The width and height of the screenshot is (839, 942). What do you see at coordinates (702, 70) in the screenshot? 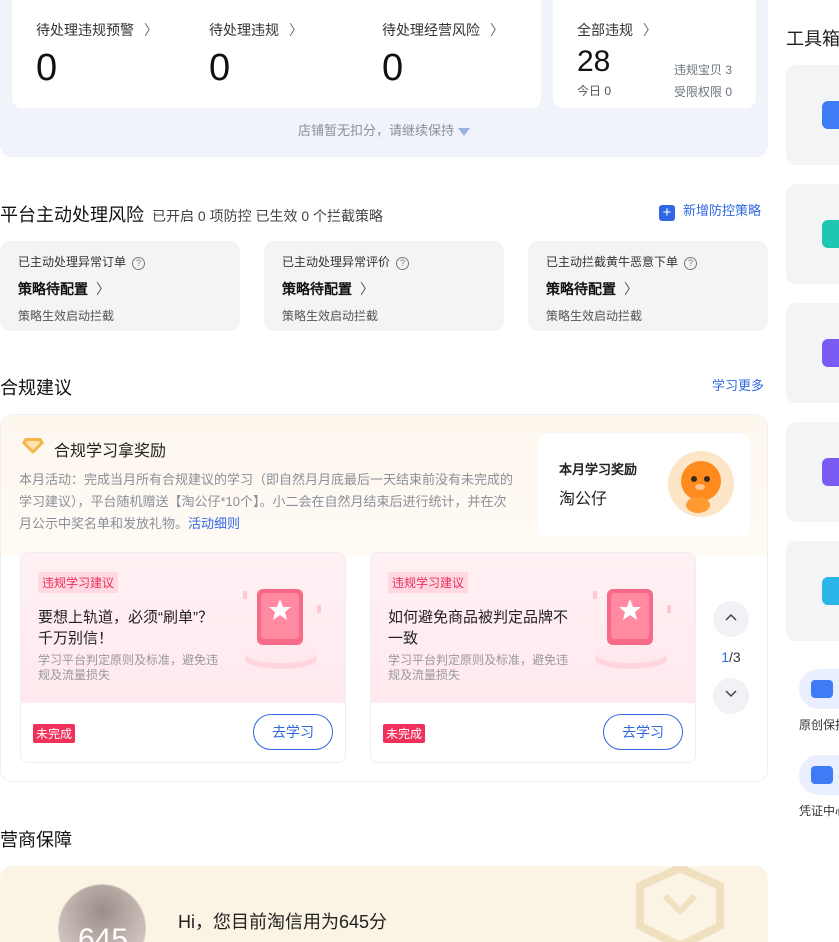
I see `violation-items-count: 违规宝贝 3` at bounding box center [702, 70].